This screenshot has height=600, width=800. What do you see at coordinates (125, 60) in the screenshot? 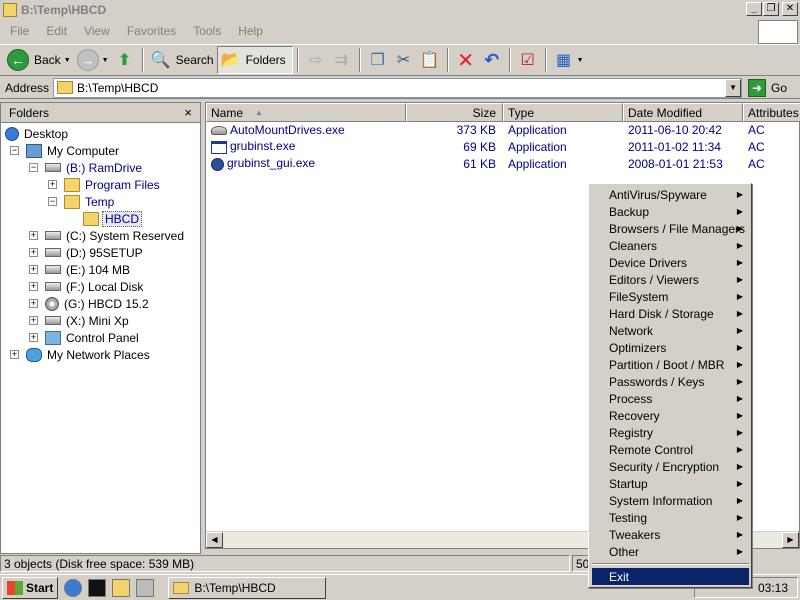
I see `up-button: ⬆` at bounding box center [125, 60].